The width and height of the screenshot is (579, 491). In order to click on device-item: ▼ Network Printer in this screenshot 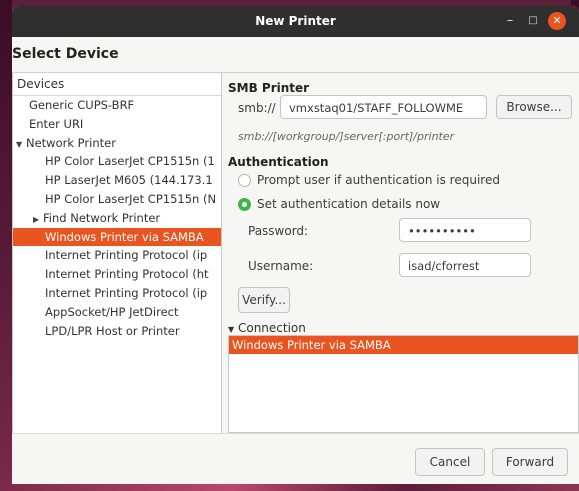, I will do `click(117, 143)`.